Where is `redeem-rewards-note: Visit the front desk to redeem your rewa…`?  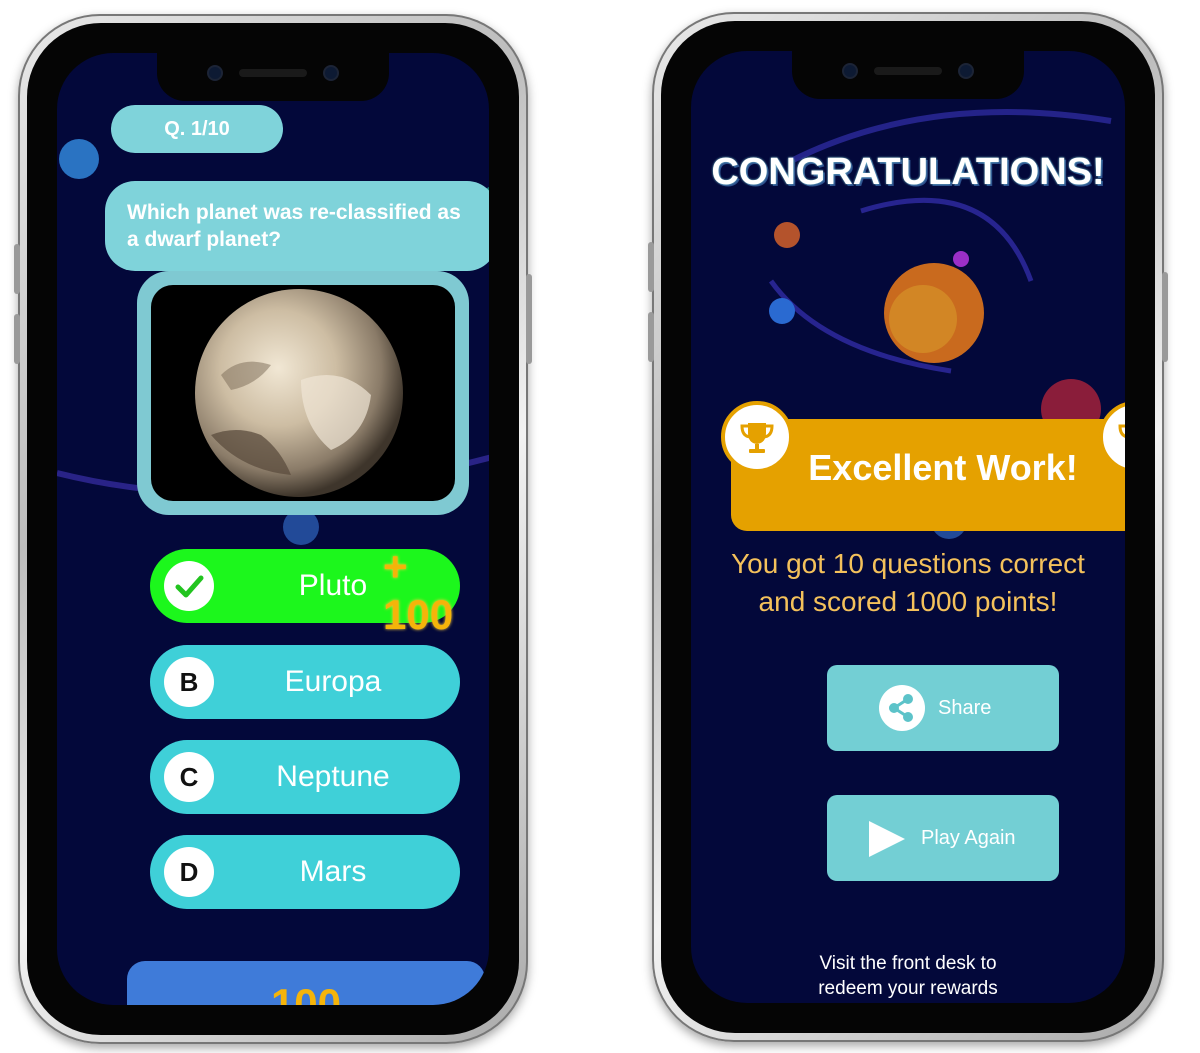 redeem-rewards-note: Visit the front desk to redeem your rewa… is located at coordinates (908, 976).